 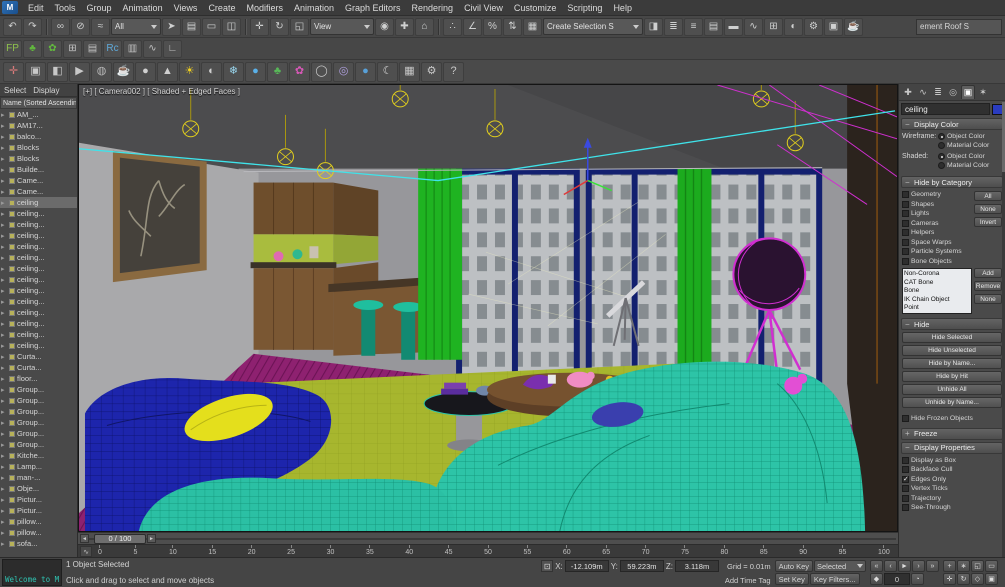 What do you see at coordinates (653, 26) in the screenshot?
I see `mirror-icon: ◨` at bounding box center [653, 26].